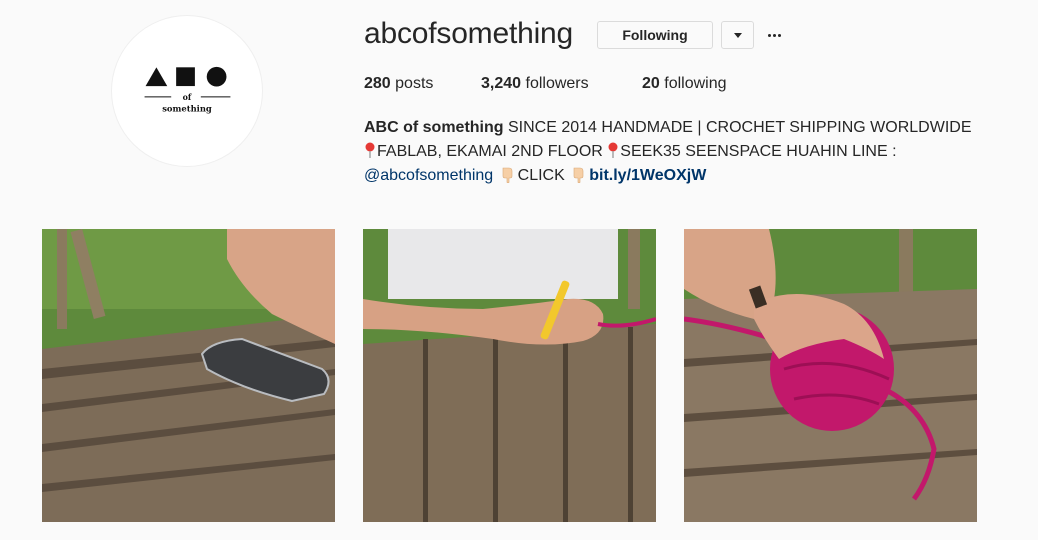  I want to click on posts-stat: 280 posts, so click(398, 84).